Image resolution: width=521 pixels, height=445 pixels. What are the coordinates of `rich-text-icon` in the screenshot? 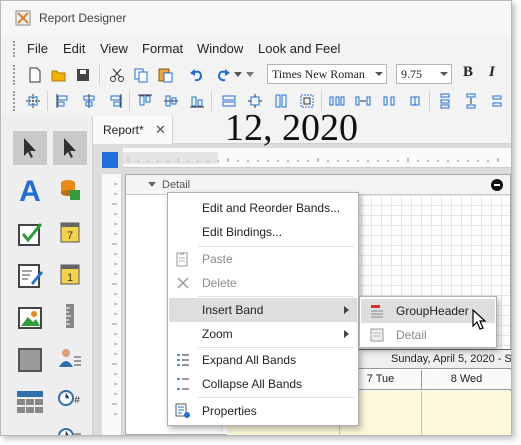 It's located at (30, 276).